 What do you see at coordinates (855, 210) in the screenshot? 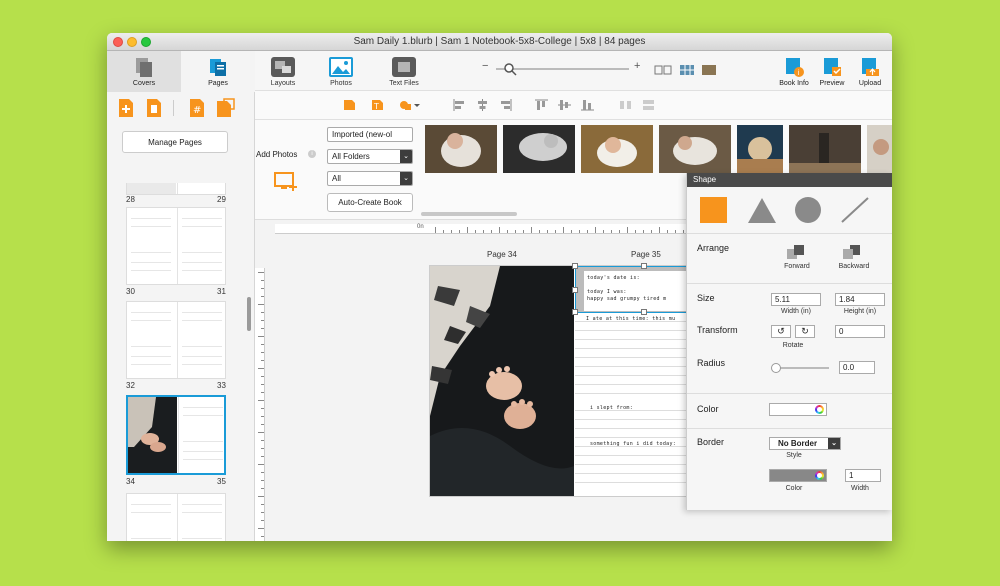
I see `line-shape-icon` at bounding box center [855, 210].